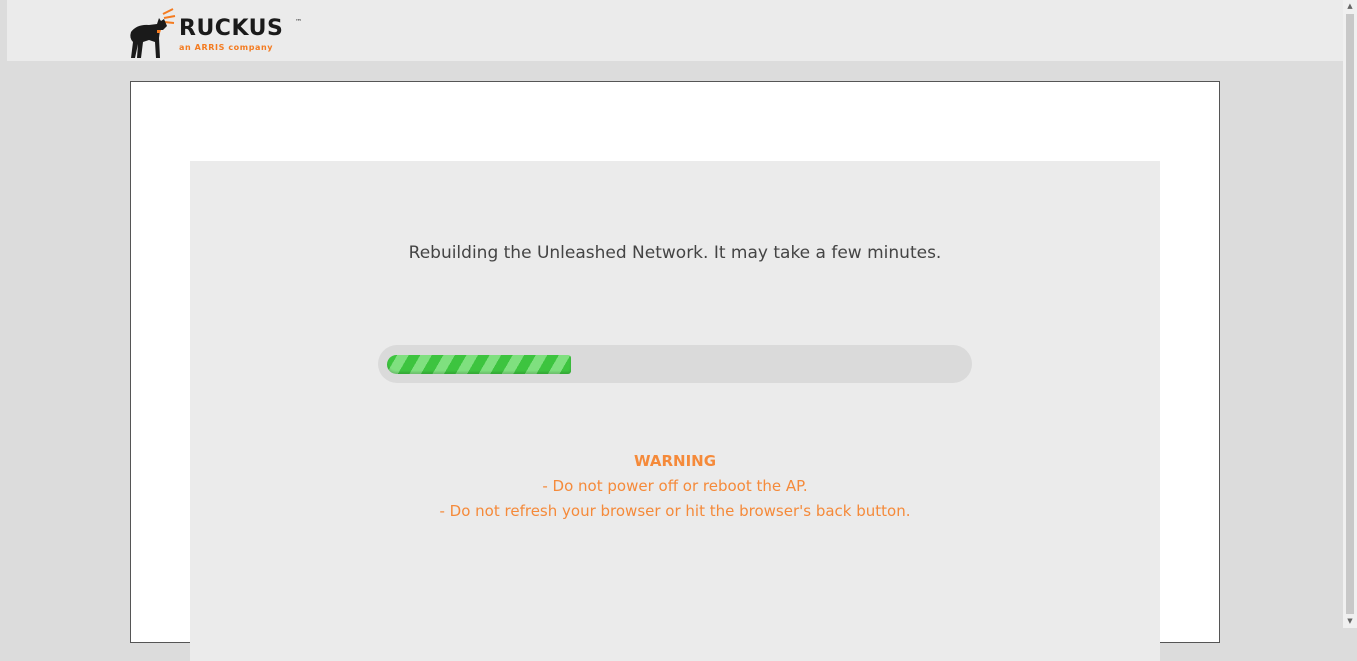  What do you see at coordinates (226, 47) in the screenshot?
I see `brand-tagline: an ARRIS company` at bounding box center [226, 47].